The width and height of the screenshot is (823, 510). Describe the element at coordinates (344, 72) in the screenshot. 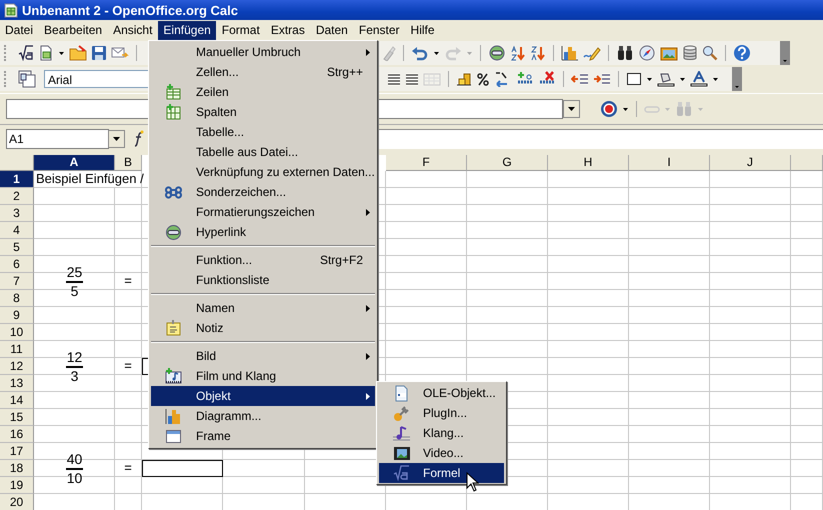

I see `shortcut-text: Strg++` at that location.